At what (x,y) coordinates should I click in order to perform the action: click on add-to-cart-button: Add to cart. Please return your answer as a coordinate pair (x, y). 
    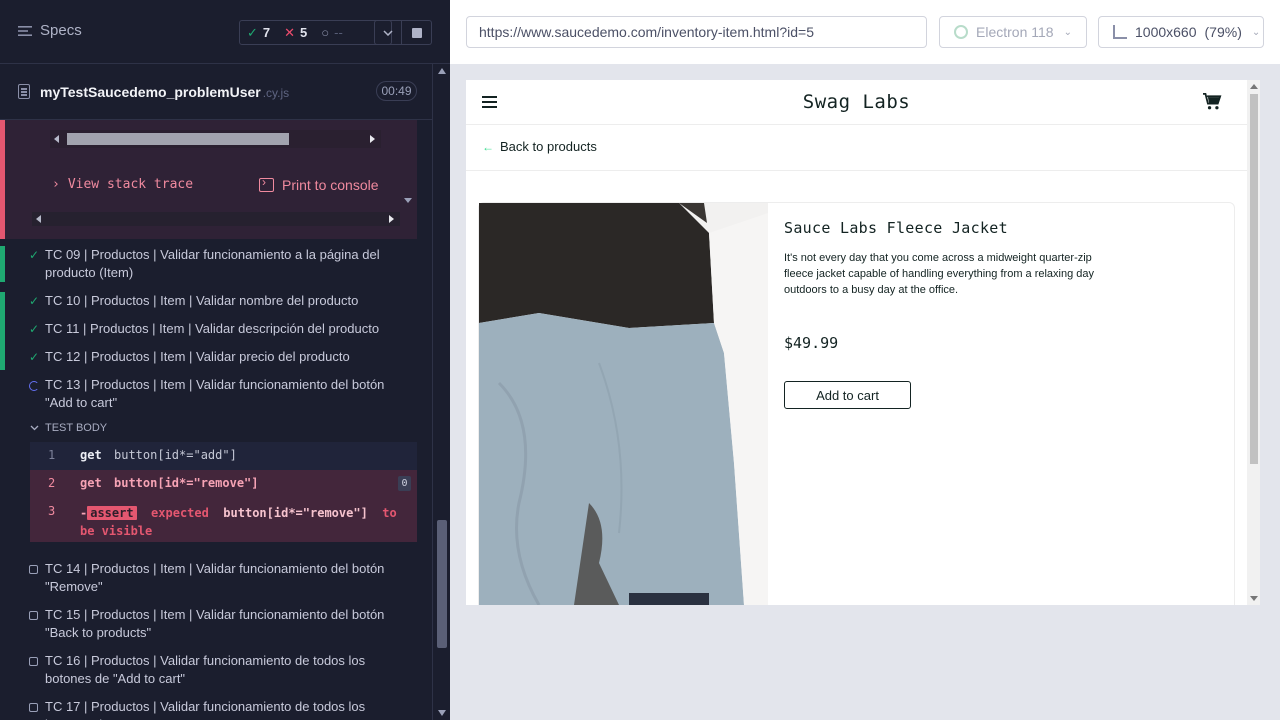
    Looking at the image, I should click on (847, 395).